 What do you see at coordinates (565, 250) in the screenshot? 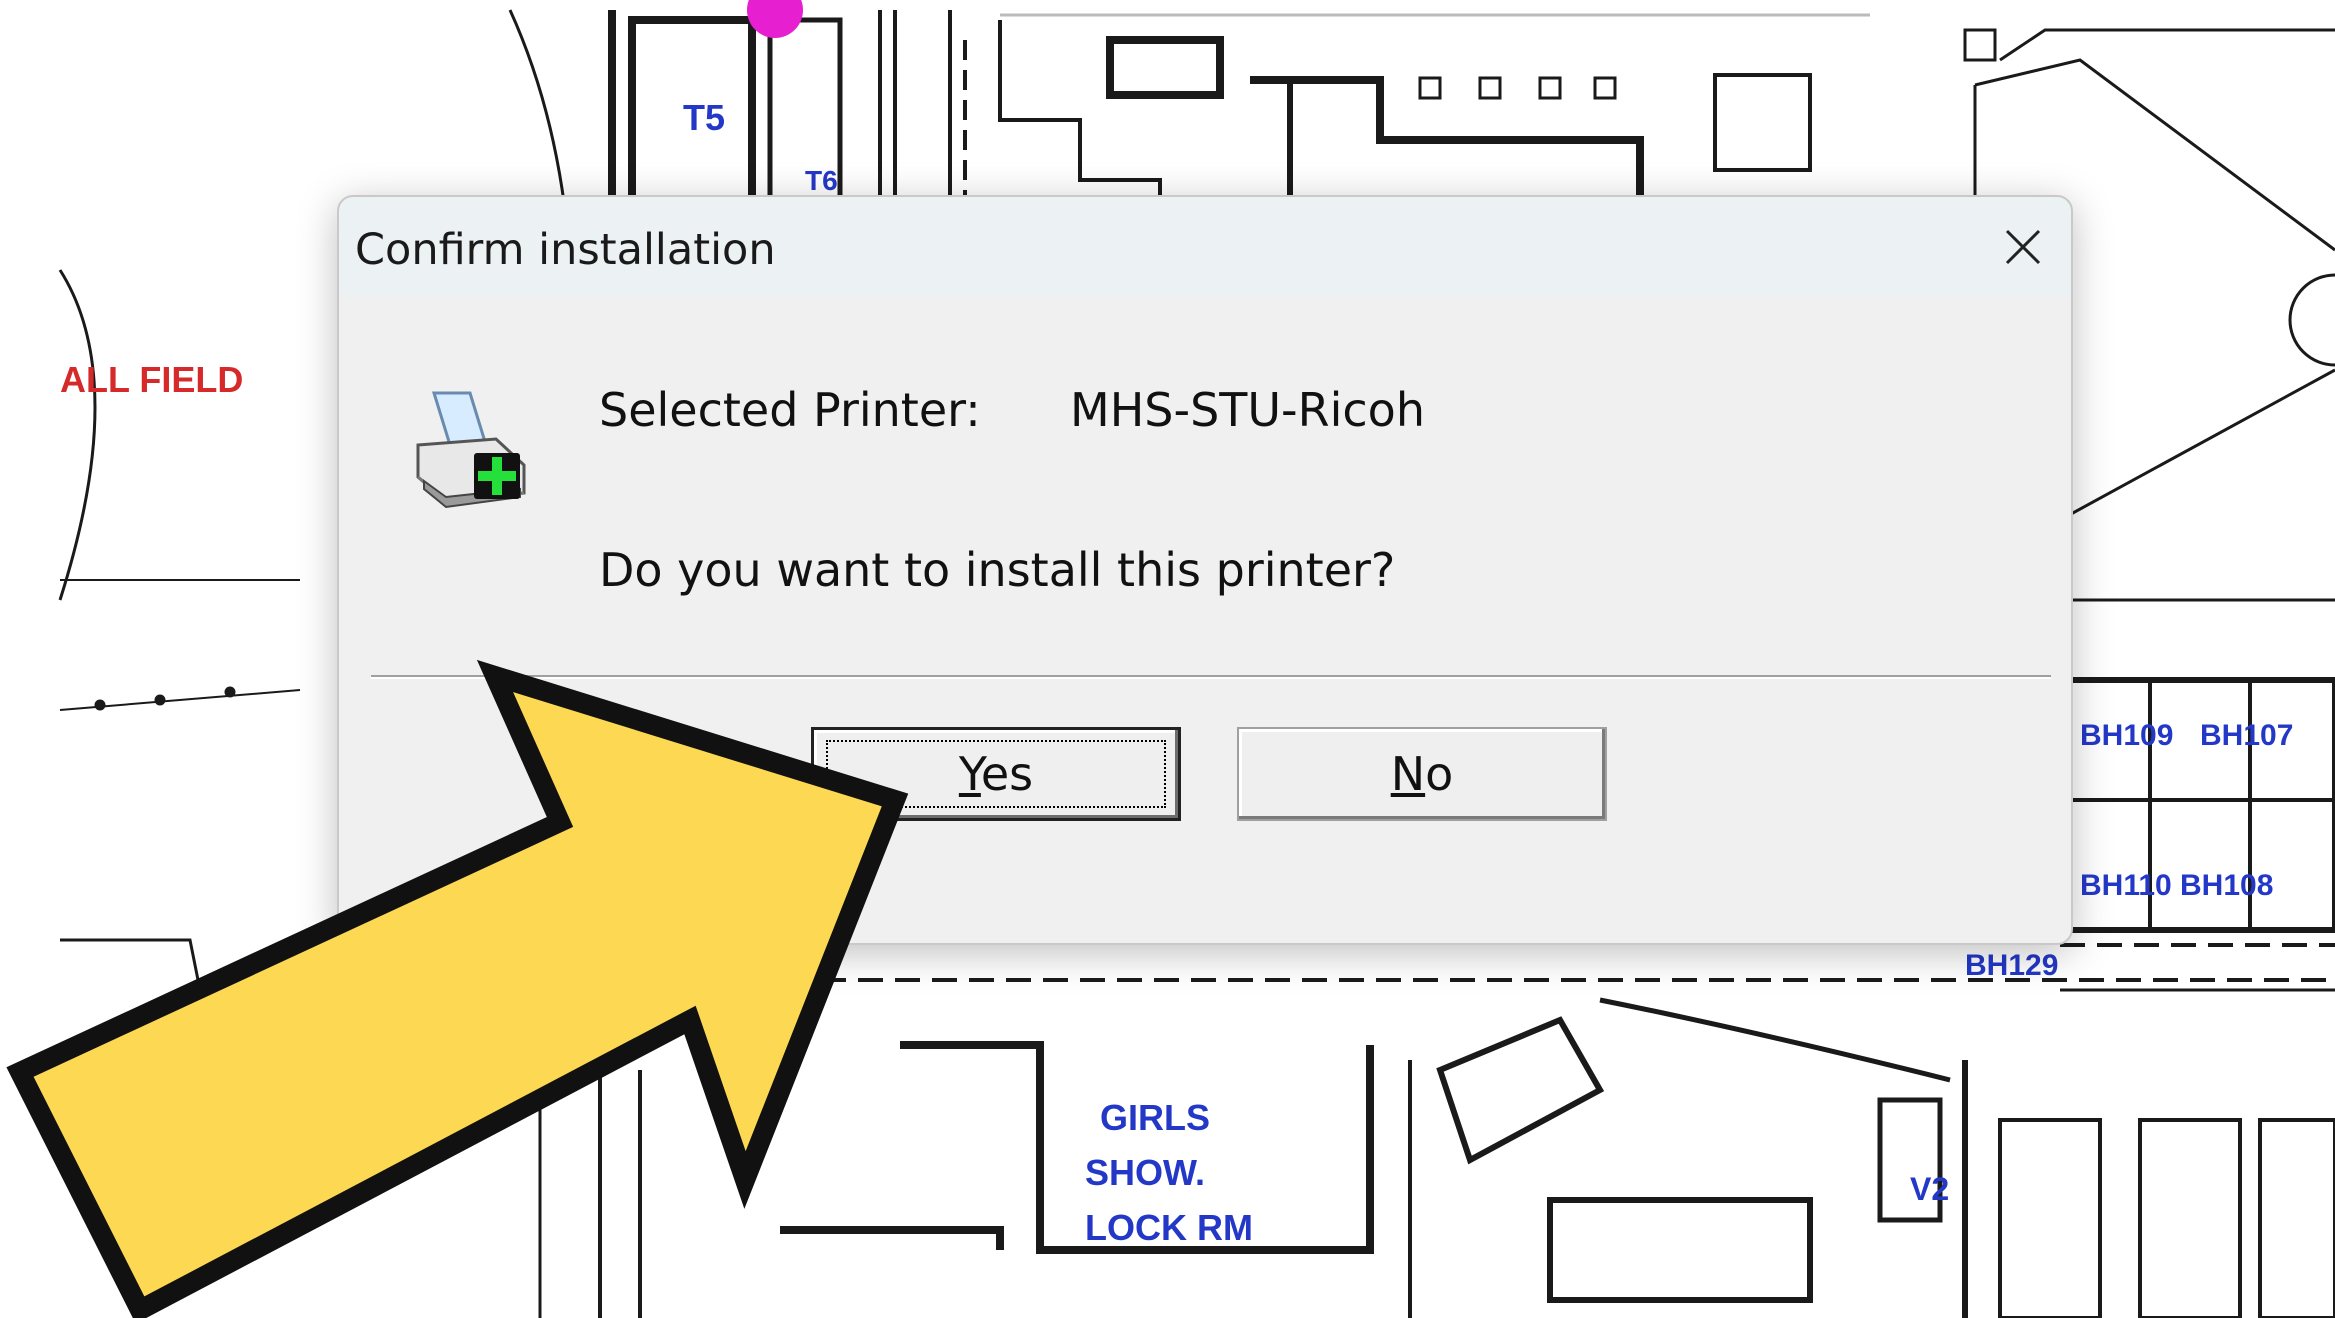
I see `dialog-title: Confirm installation` at bounding box center [565, 250].